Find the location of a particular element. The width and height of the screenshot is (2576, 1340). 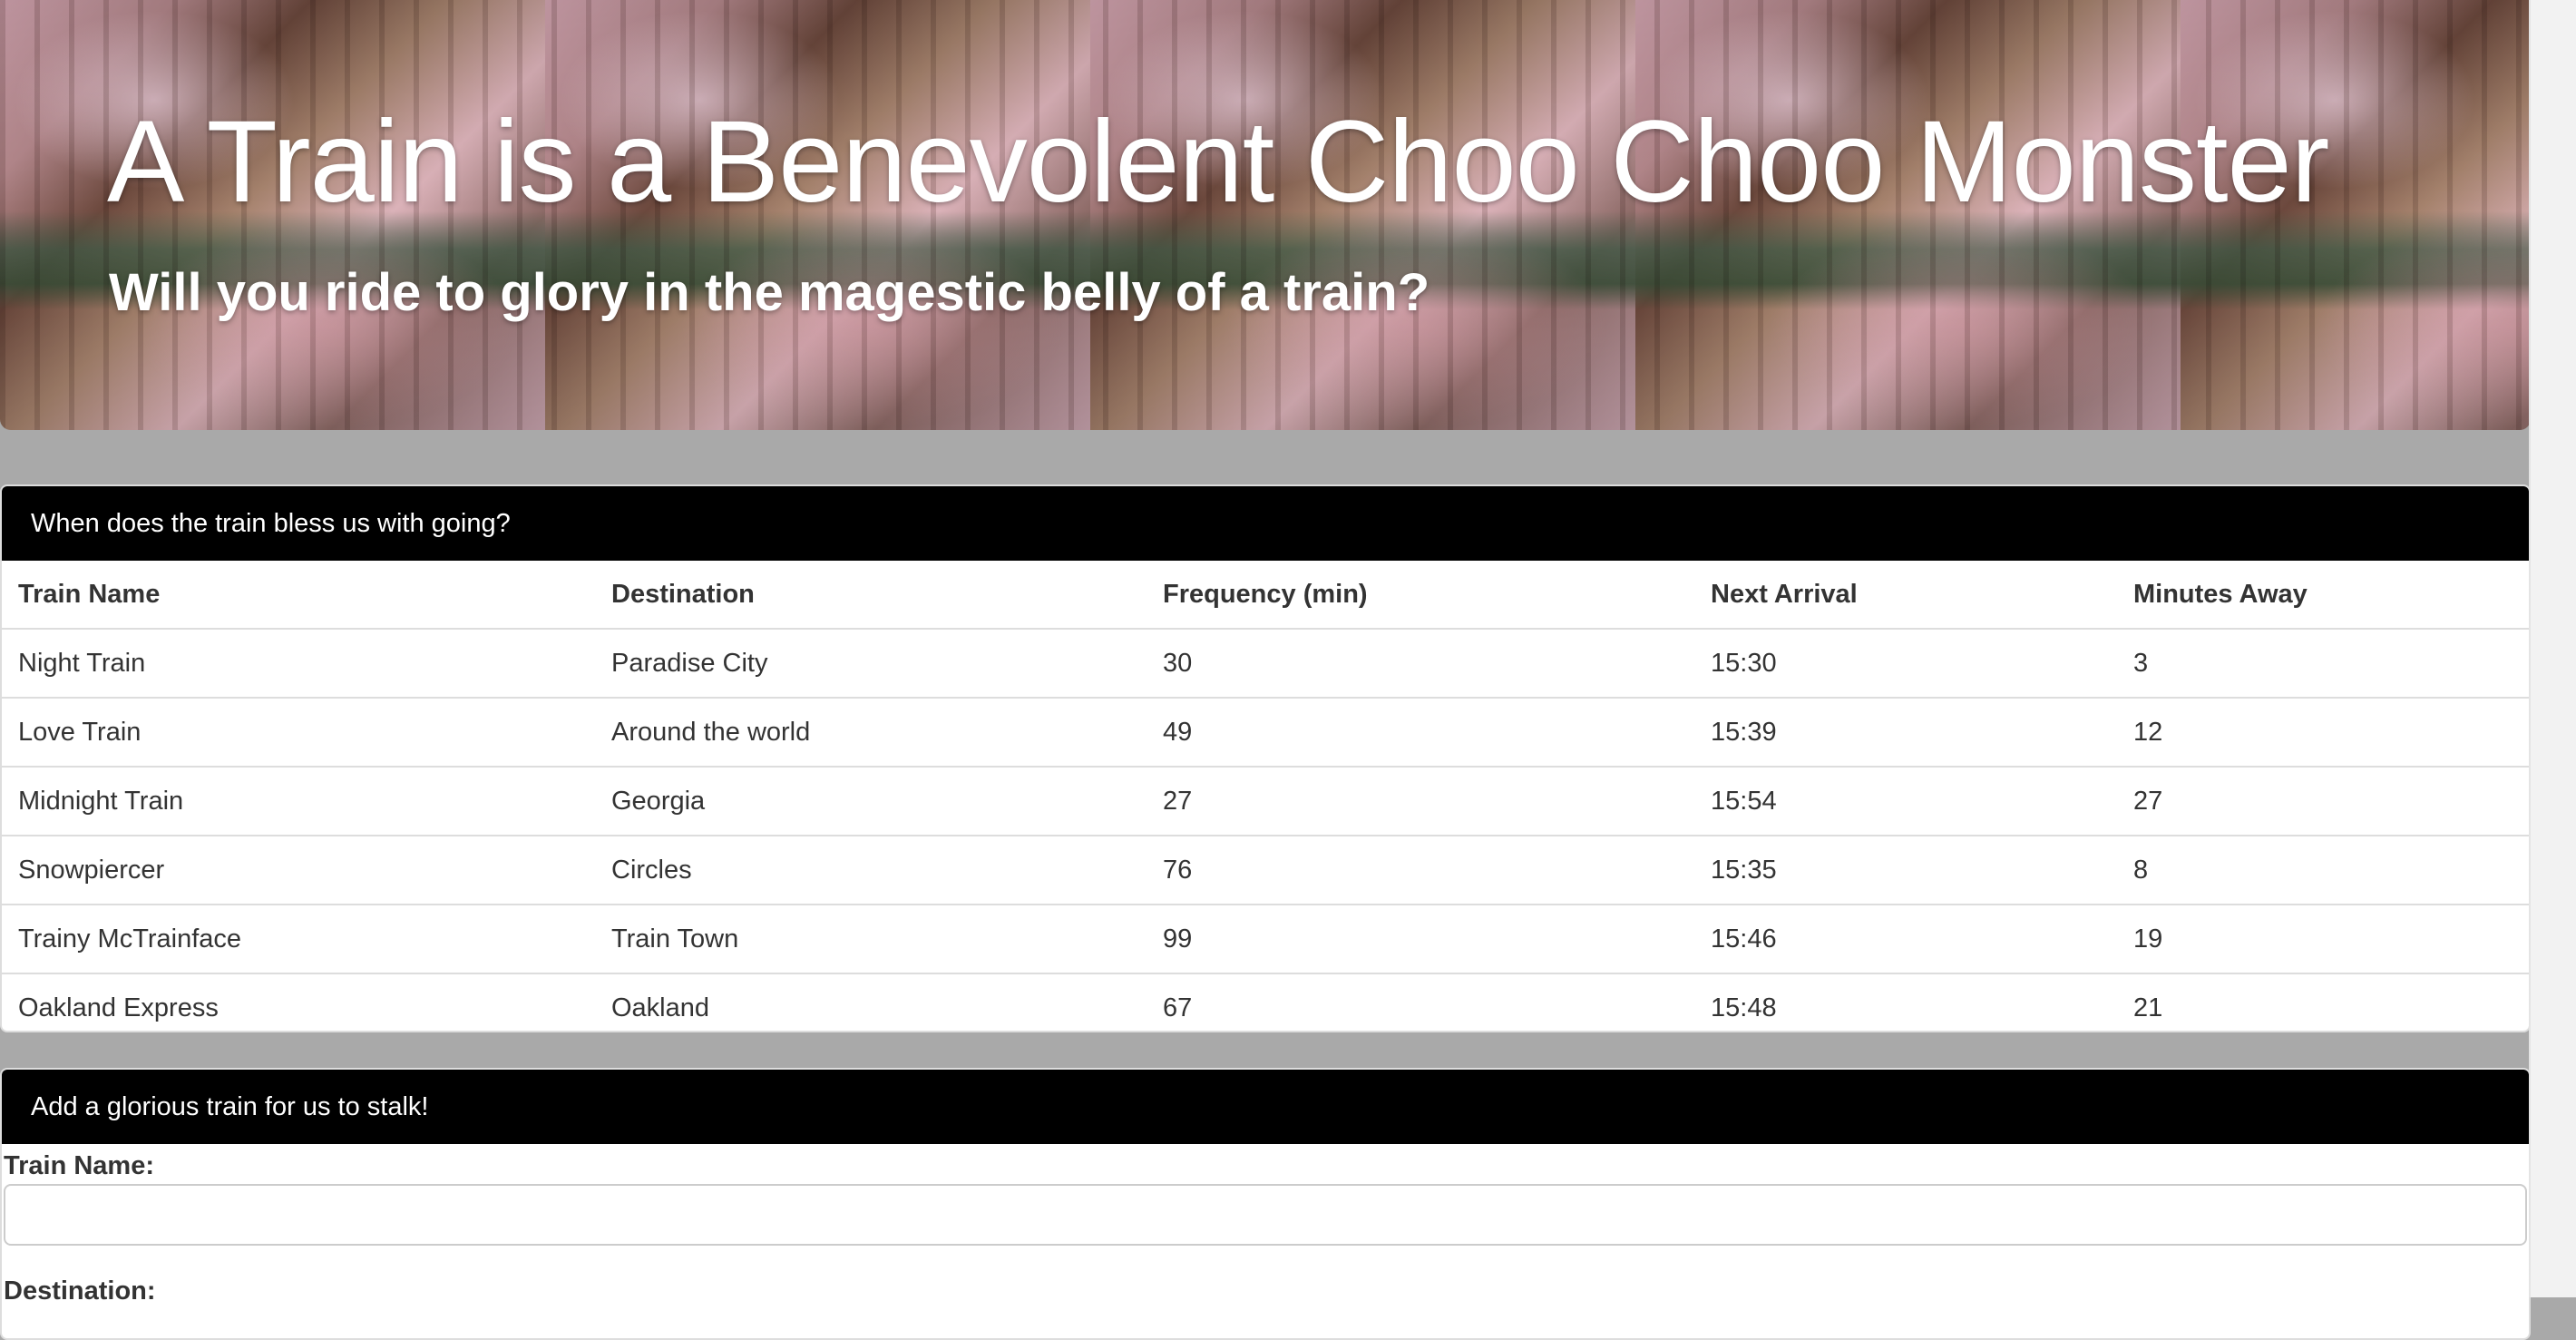

destination-cell: Train Town is located at coordinates (871, 940).